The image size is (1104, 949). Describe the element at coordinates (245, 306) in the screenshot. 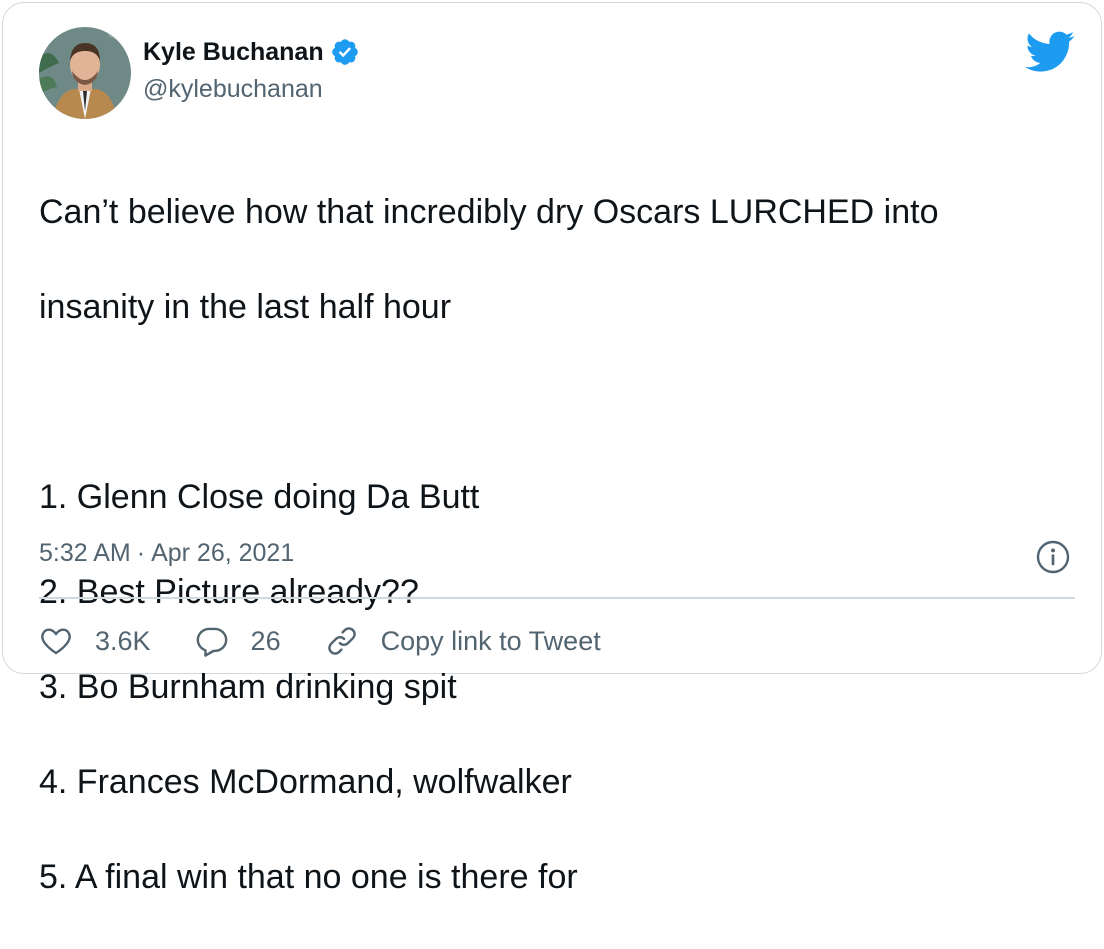

I see `tweet-line: insanity in the last half hour` at that location.